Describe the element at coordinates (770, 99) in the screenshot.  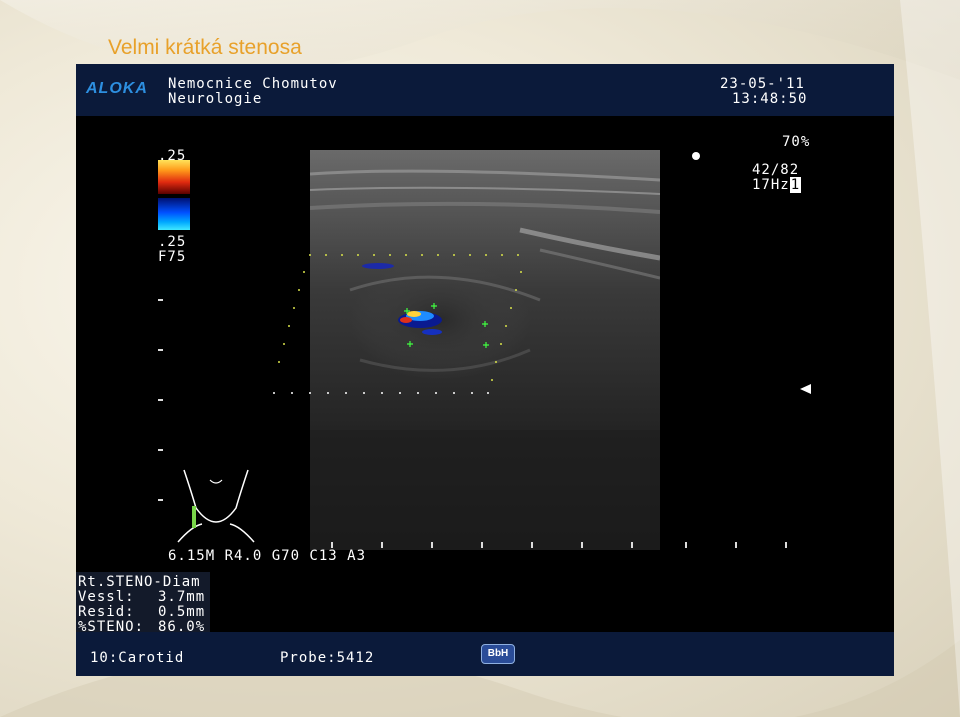
I see `time-label: 13:48:50` at that location.